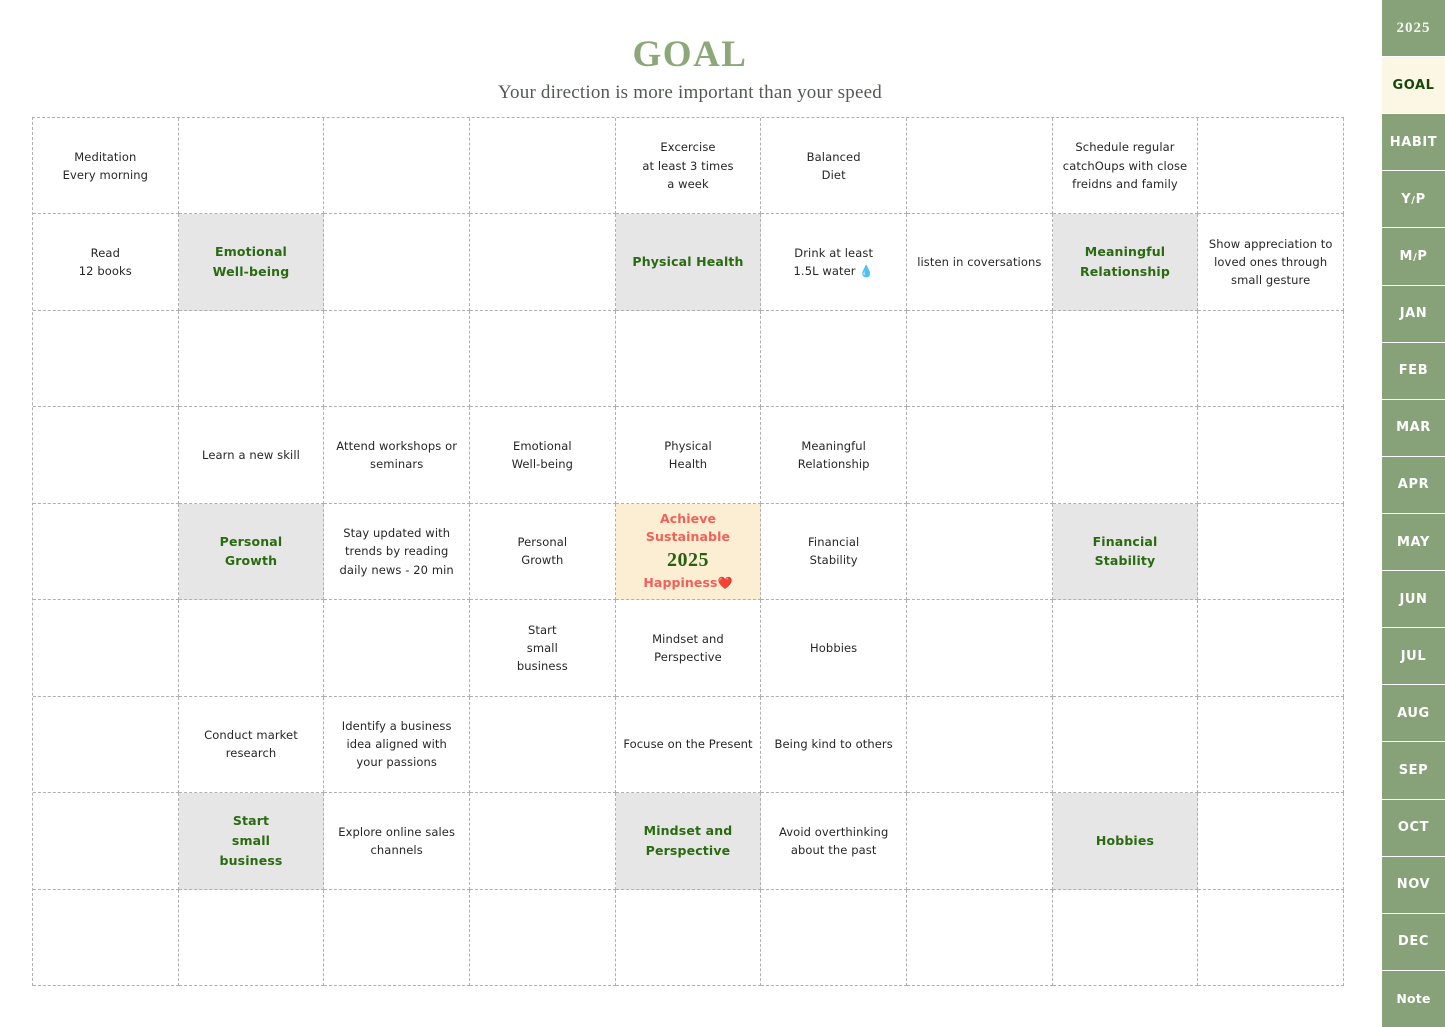 The height and width of the screenshot is (1027, 1445). What do you see at coordinates (1412, 200) in the screenshot?
I see `sidebar-tab-y-p: Y/P` at bounding box center [1412, 200].